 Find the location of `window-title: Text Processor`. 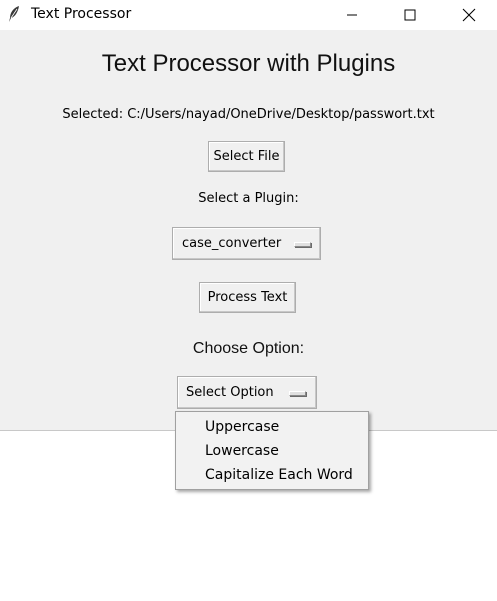

window-title: Text Processor is located at coordinates (81, 14).